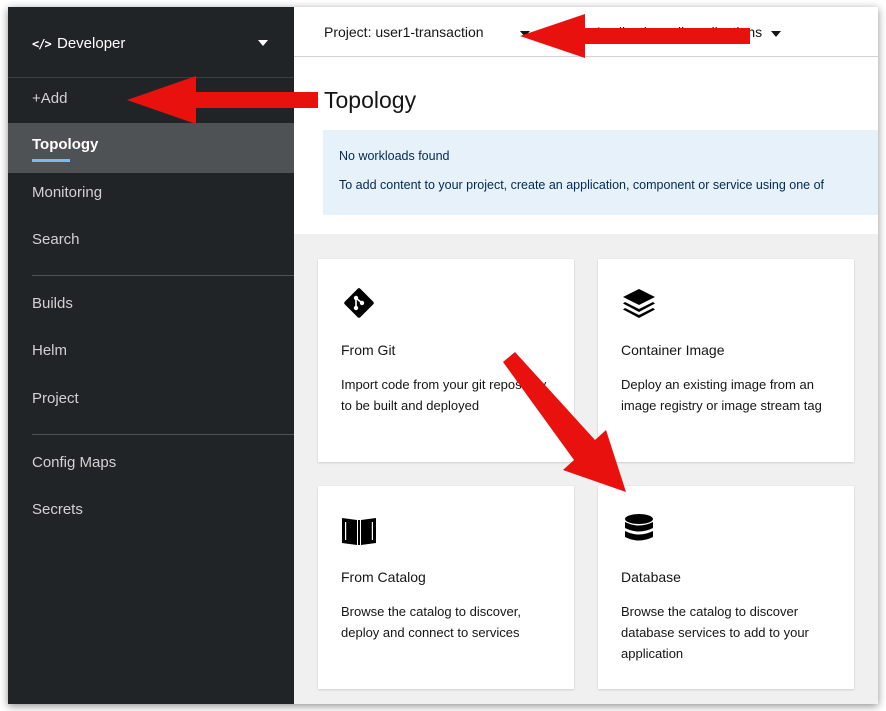 This screenshot has width=886, height=711. What do you see at coordinates (394, 156) in the screenshot?
I see `alert-title: No workloads found` at bounding box center [394, 156].